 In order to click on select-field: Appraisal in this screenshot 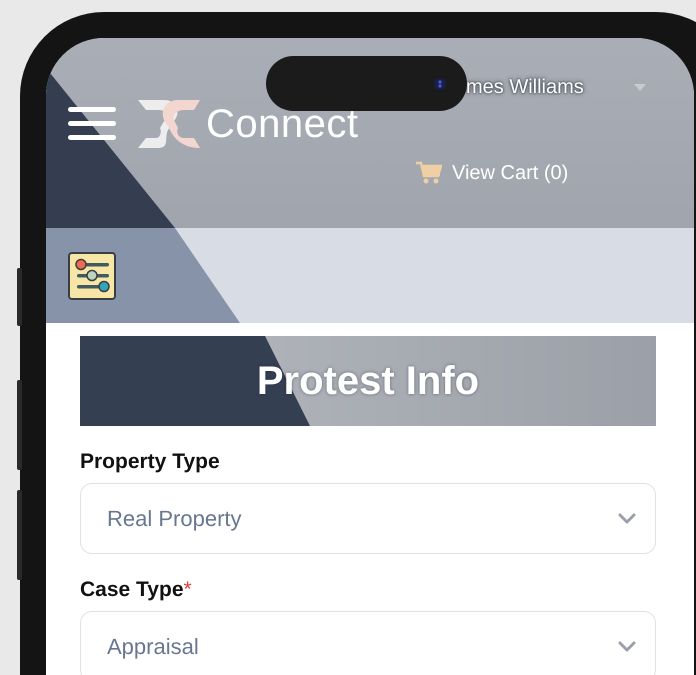, I will do `click(368, 643)`.